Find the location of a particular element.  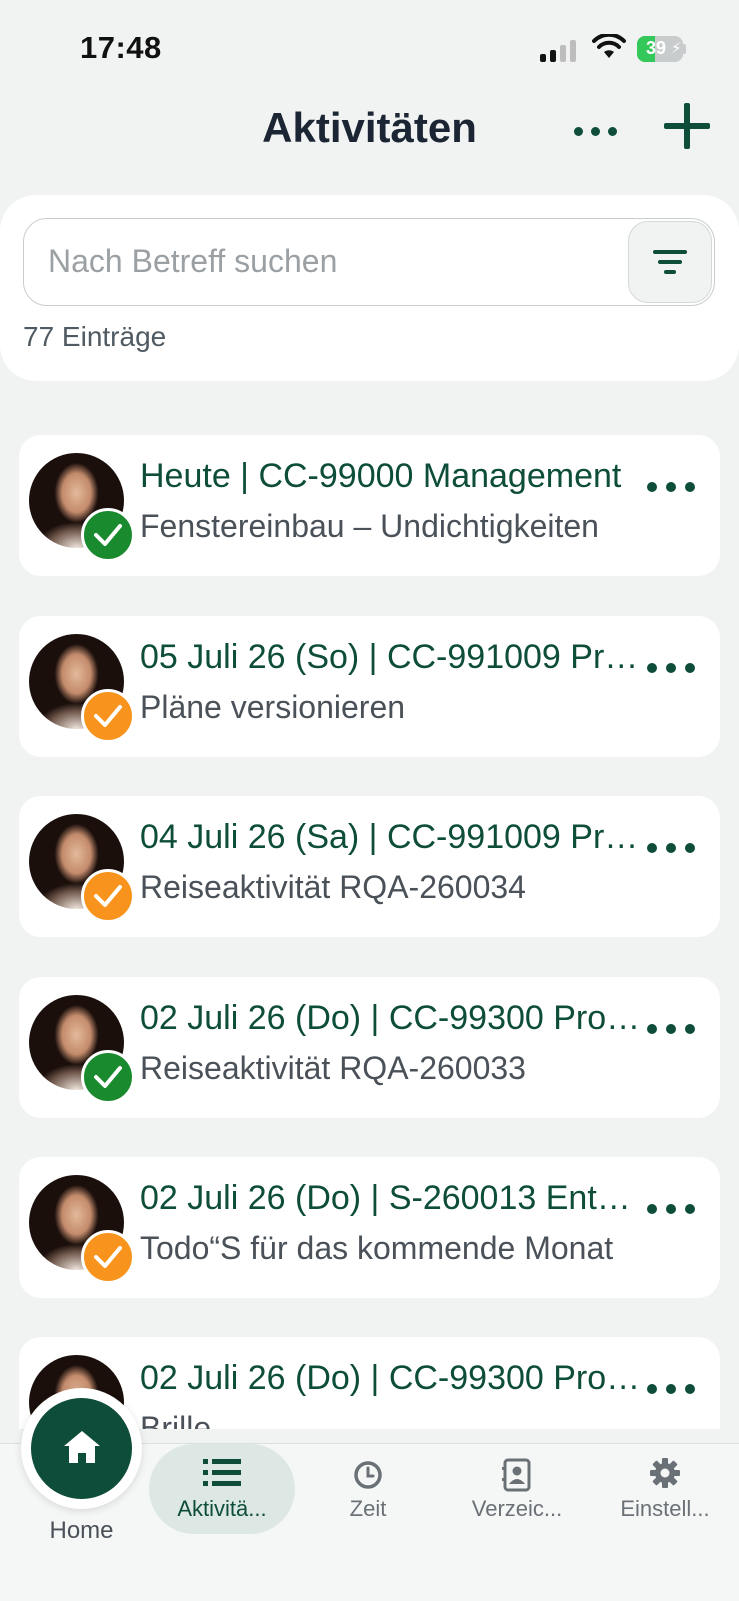

gear-icon is located at coordinates (665, 1473).